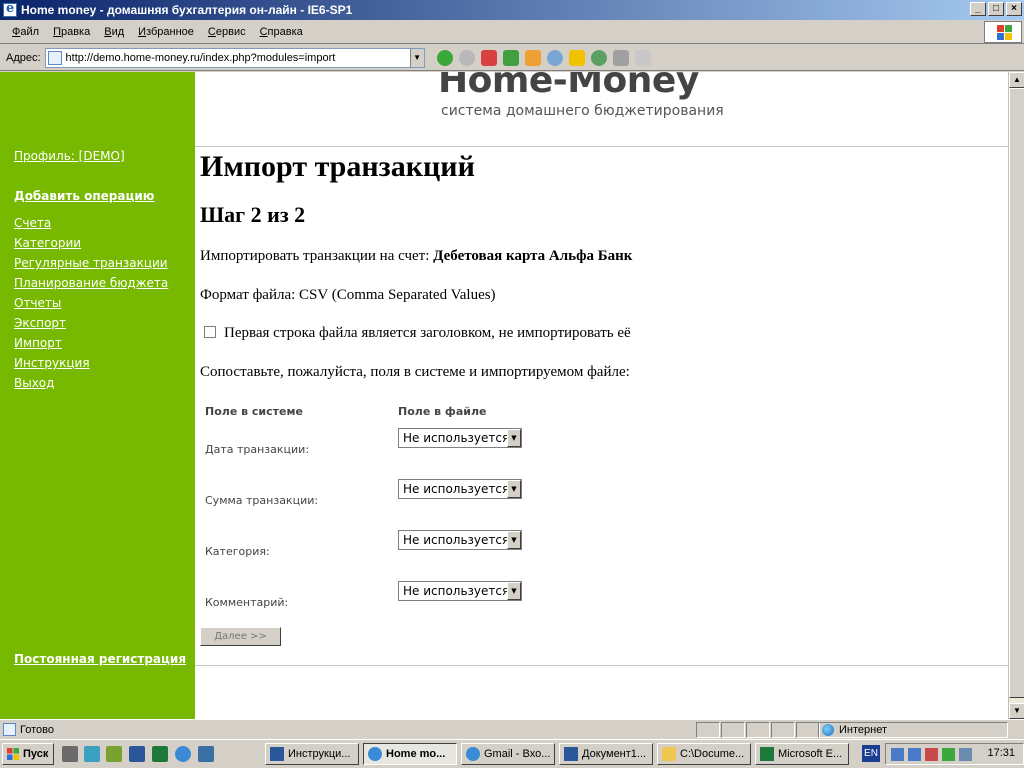 This screenshot has width=1024, height=768. What do you see at coordinates (466, 57) in the screenshot?
I see `forward-icon` at bounding box center [466, 57].